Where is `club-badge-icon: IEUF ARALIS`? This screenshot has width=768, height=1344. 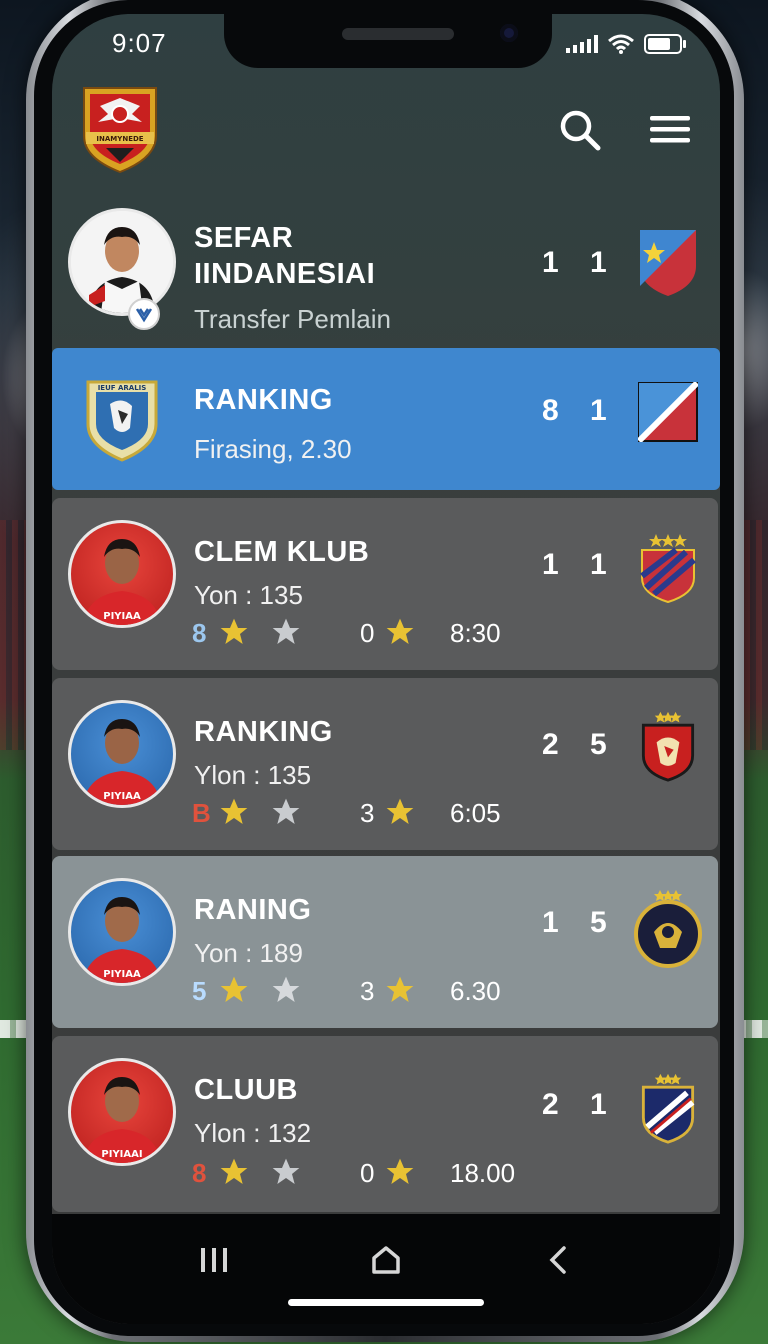
club-badge-icon: IEUF ARALIS is located at coordinates (122, 421).